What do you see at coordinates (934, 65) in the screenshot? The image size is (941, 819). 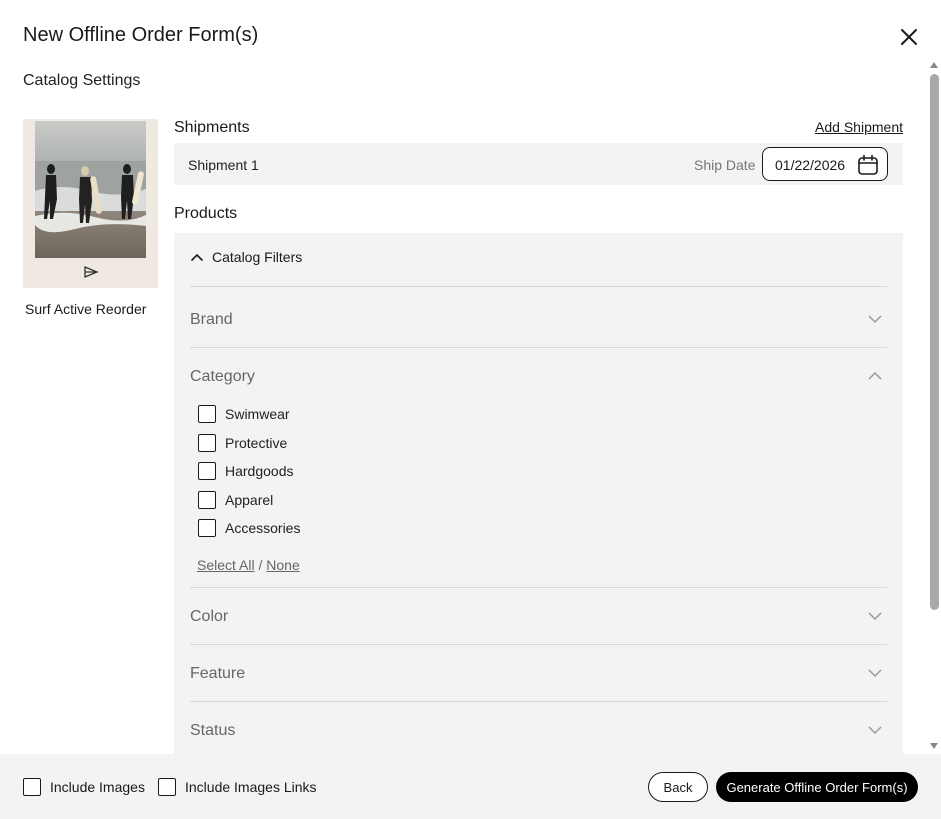 I see `scroll-up-arrow-icon` at bounding box center [934, 65].